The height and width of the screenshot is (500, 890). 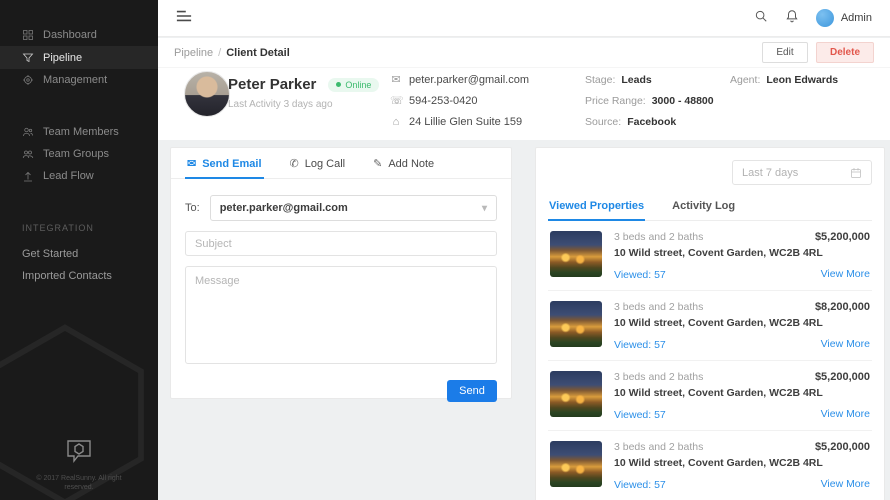 I want to click on client-avatar, so click(x=207, y=94).